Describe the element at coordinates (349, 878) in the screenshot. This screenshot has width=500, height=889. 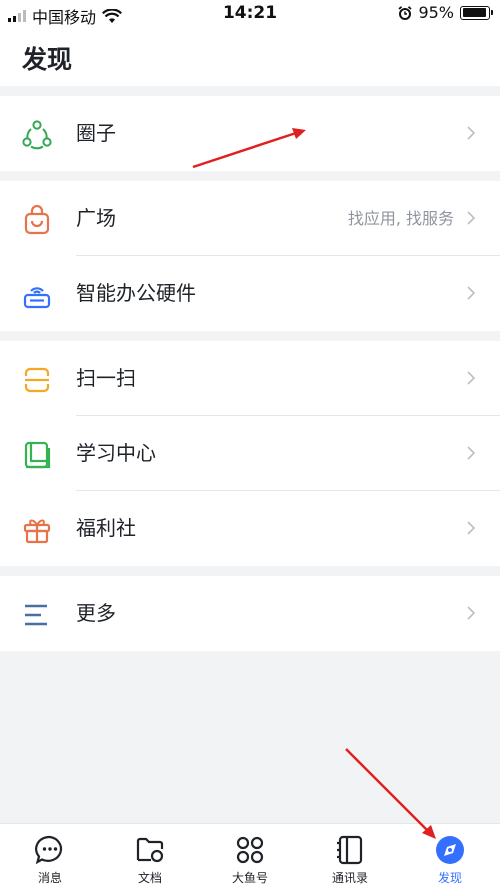
I see `tab-label: 通讯录` at that location.